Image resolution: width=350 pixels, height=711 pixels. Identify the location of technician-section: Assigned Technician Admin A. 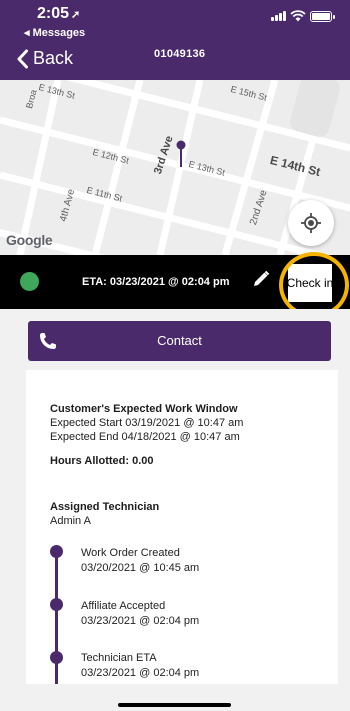
(104, 514).